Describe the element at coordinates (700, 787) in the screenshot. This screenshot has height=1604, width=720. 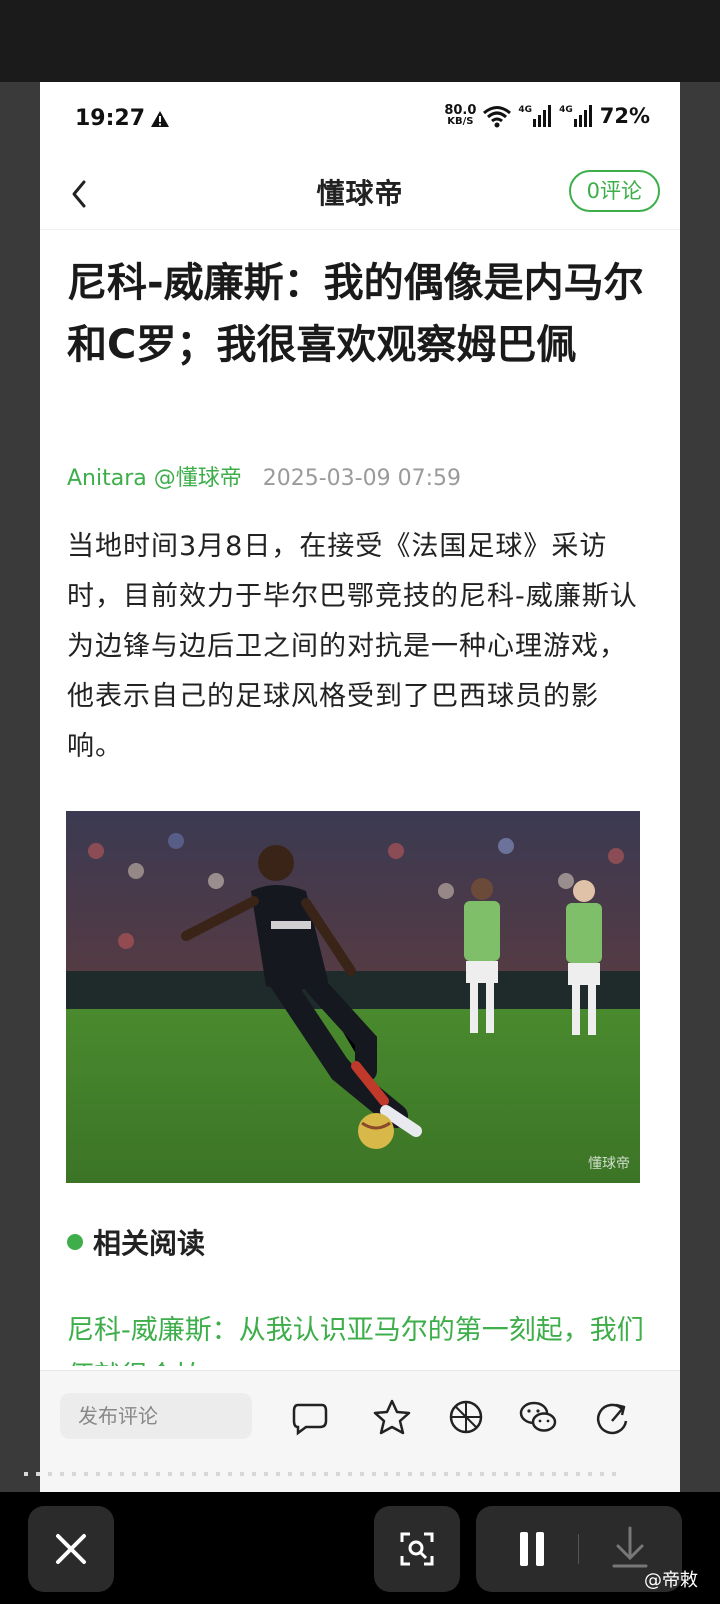
I see `right-backdrop` at that location.